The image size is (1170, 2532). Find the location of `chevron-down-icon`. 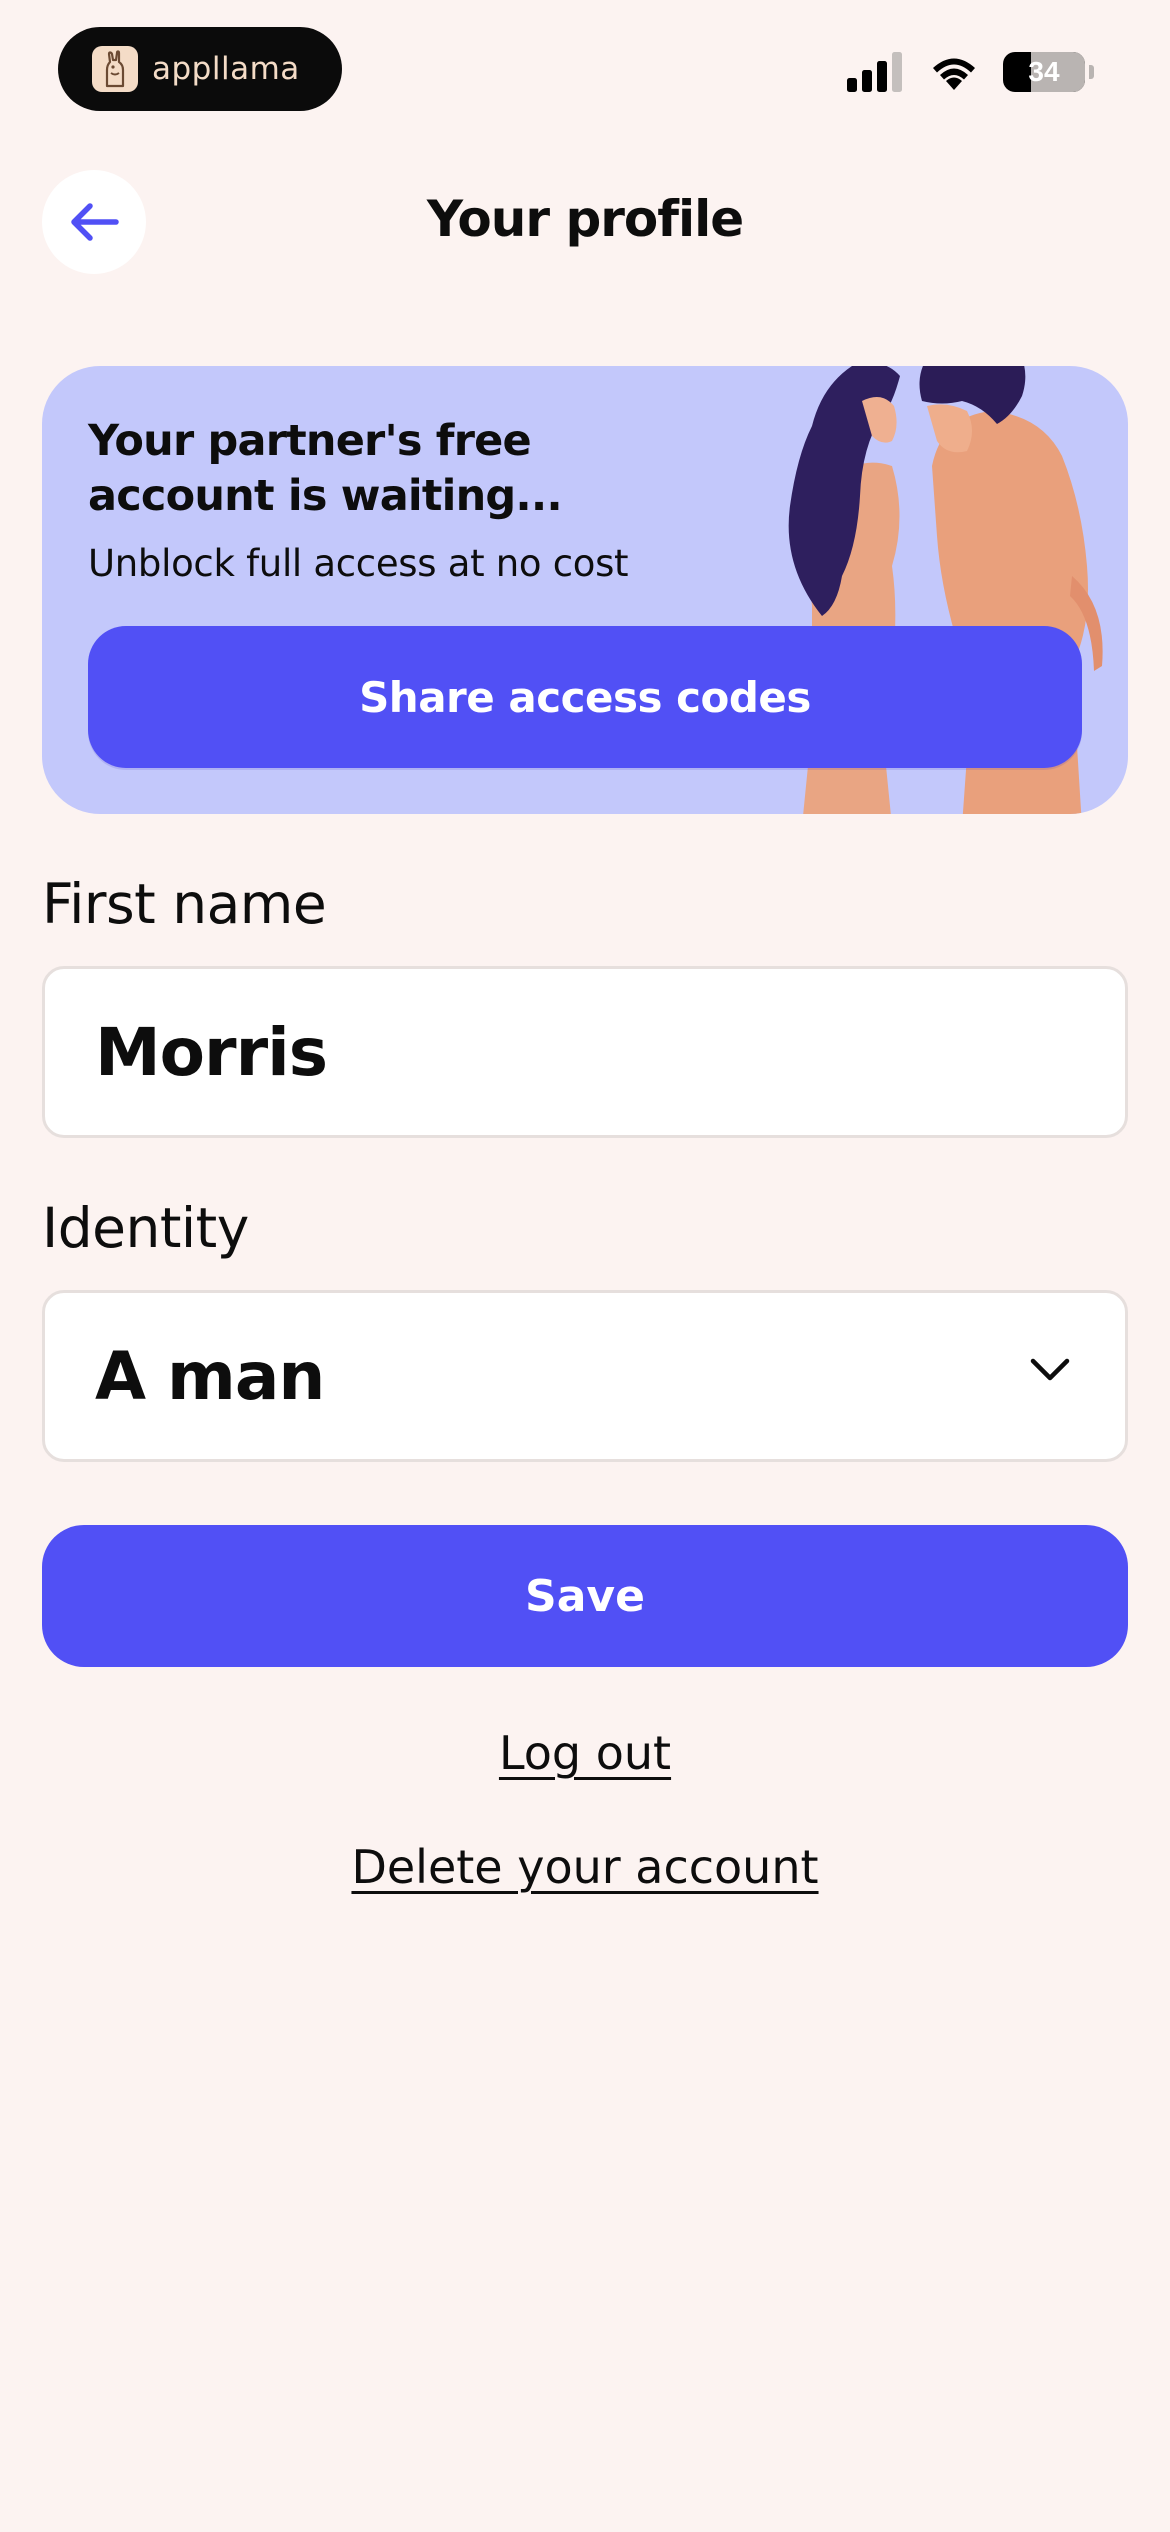

chevron-down-icon is located at coordinates (1050, 1369).